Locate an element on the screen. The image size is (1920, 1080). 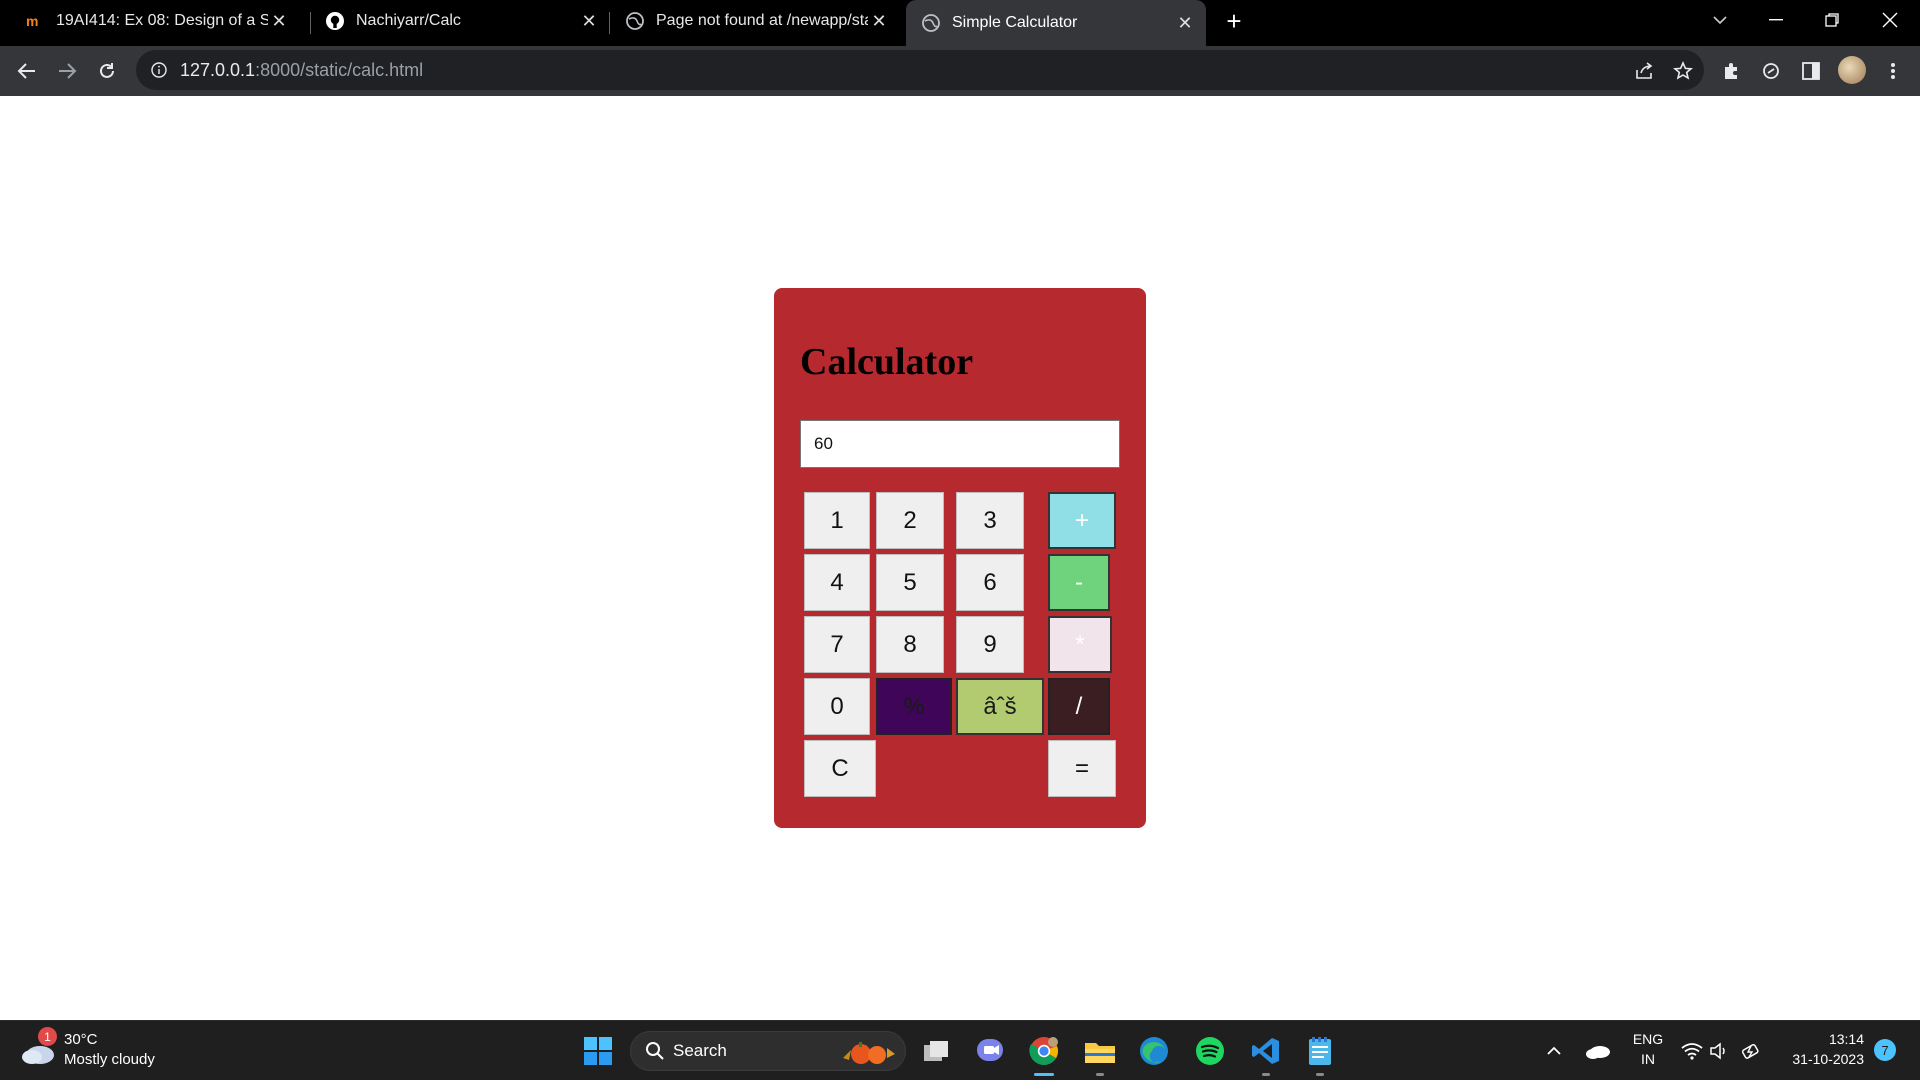
vscode-running-indicator is located at coordinates (1266, 1074).